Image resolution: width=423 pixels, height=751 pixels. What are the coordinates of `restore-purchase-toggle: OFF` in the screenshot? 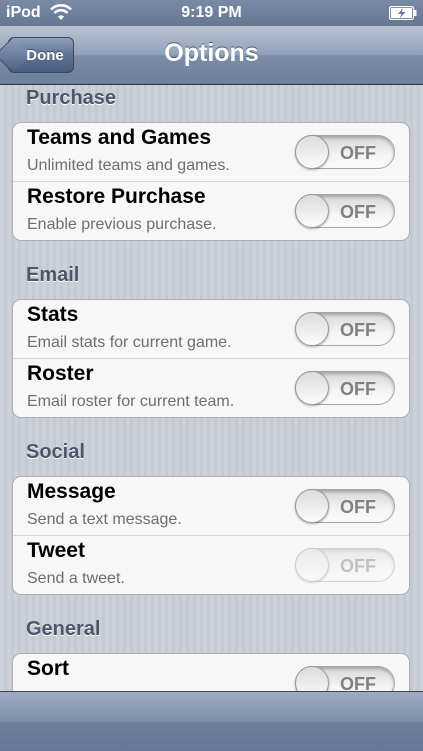 It's located at (345, 211).